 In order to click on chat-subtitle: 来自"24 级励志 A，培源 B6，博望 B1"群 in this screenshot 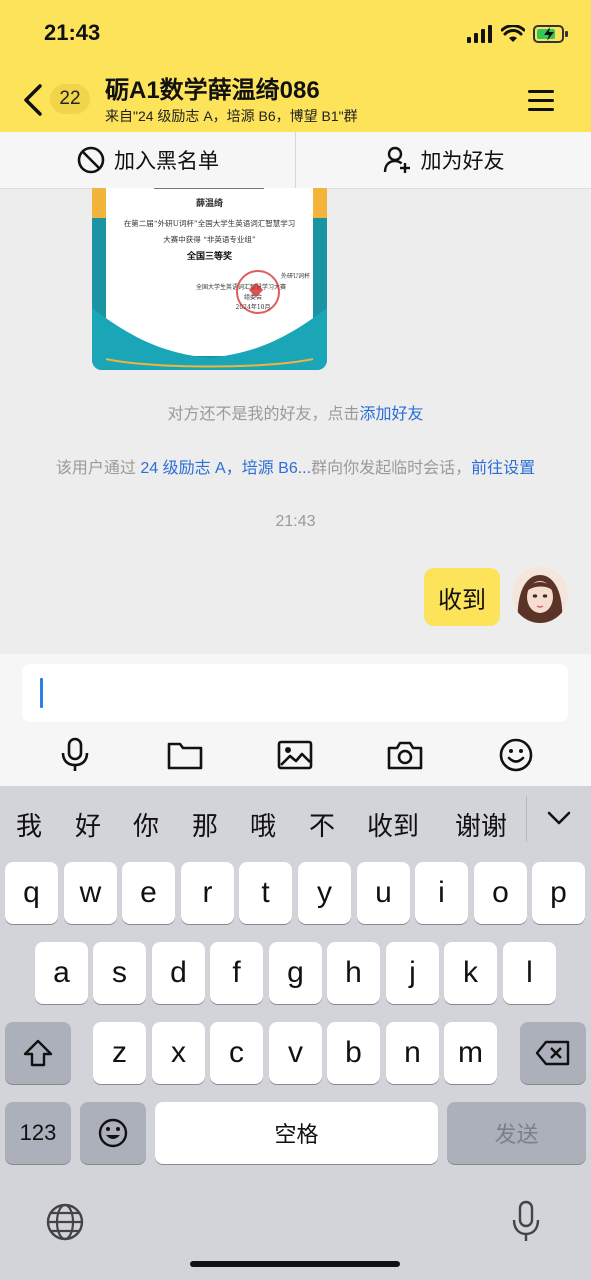, I will do `click(231, 116)`.